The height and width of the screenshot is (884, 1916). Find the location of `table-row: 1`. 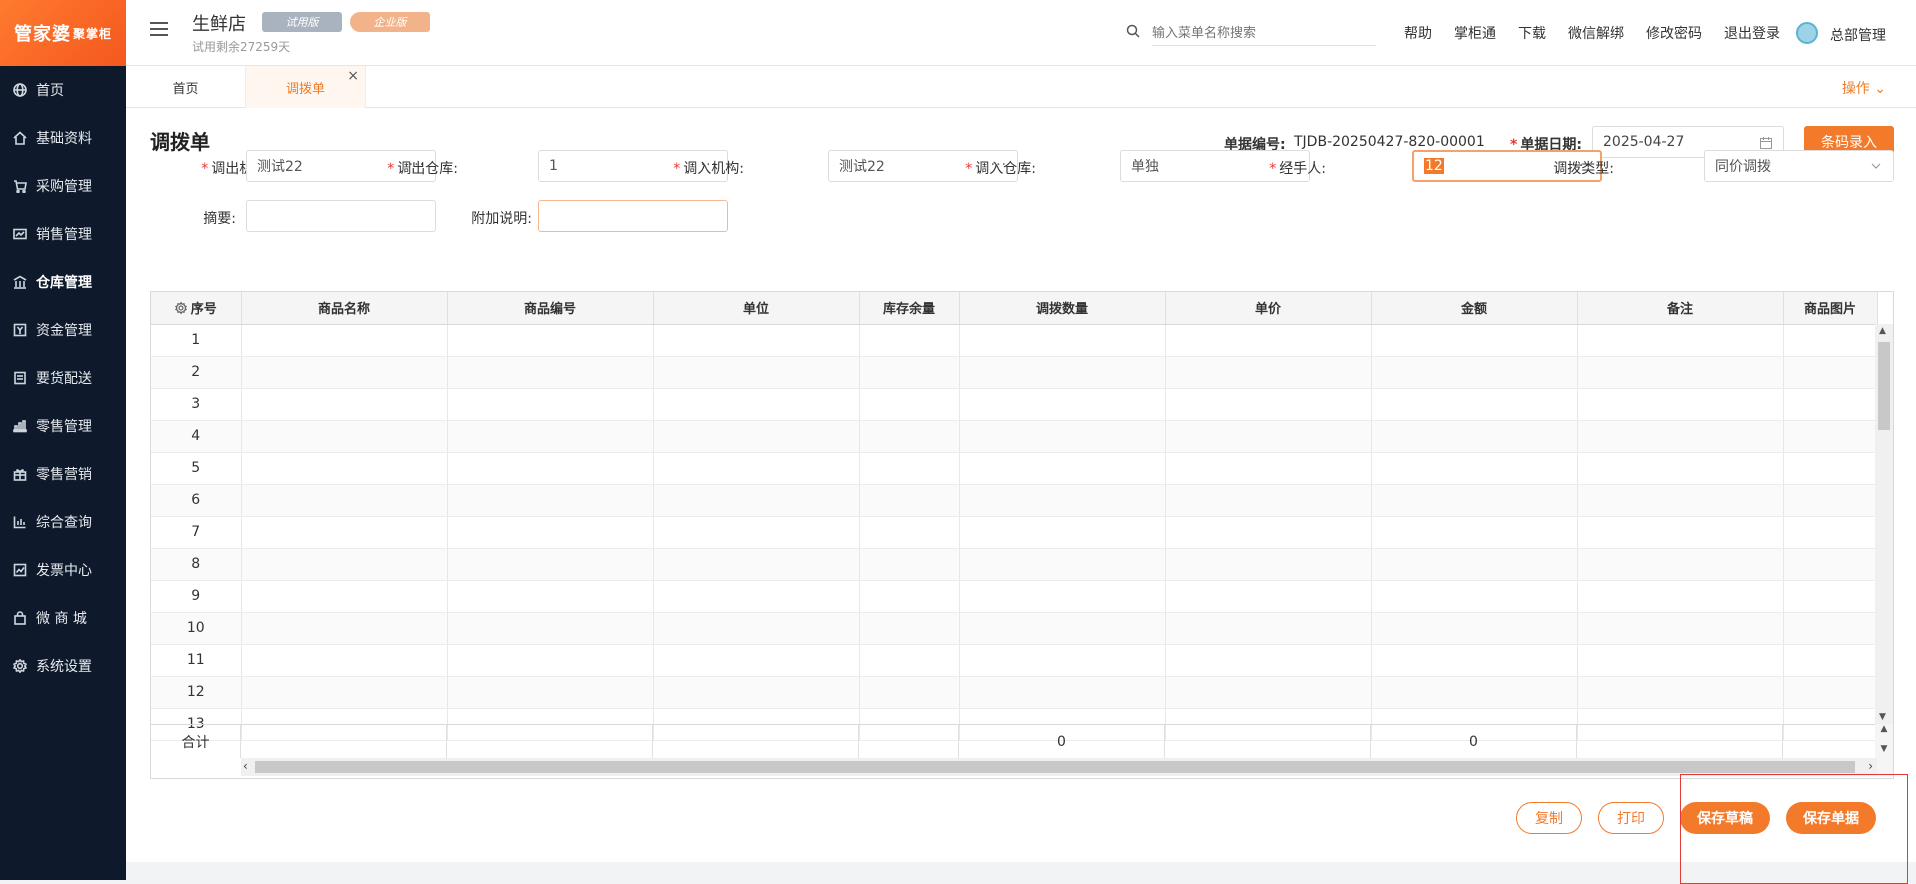

table-row: 1 is located at coordinates (1014, 340).